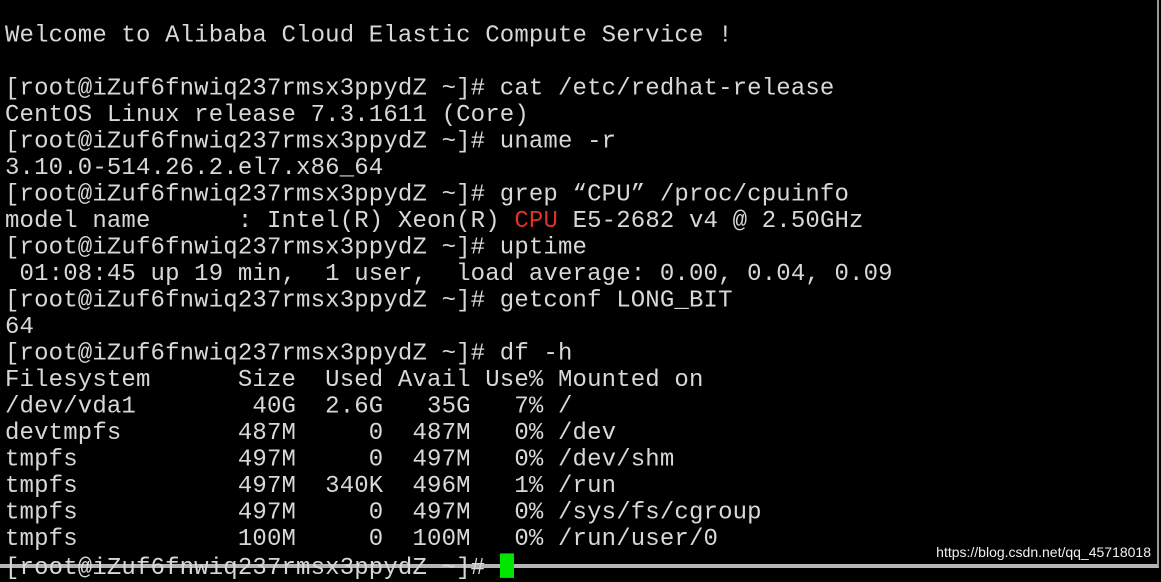 This screenshot has width=1161, height=582. I want to click on terminal-line: [root@iZuf6fnwiq237rmsx3ppydZ ~]# uptime, so click(449, 248).